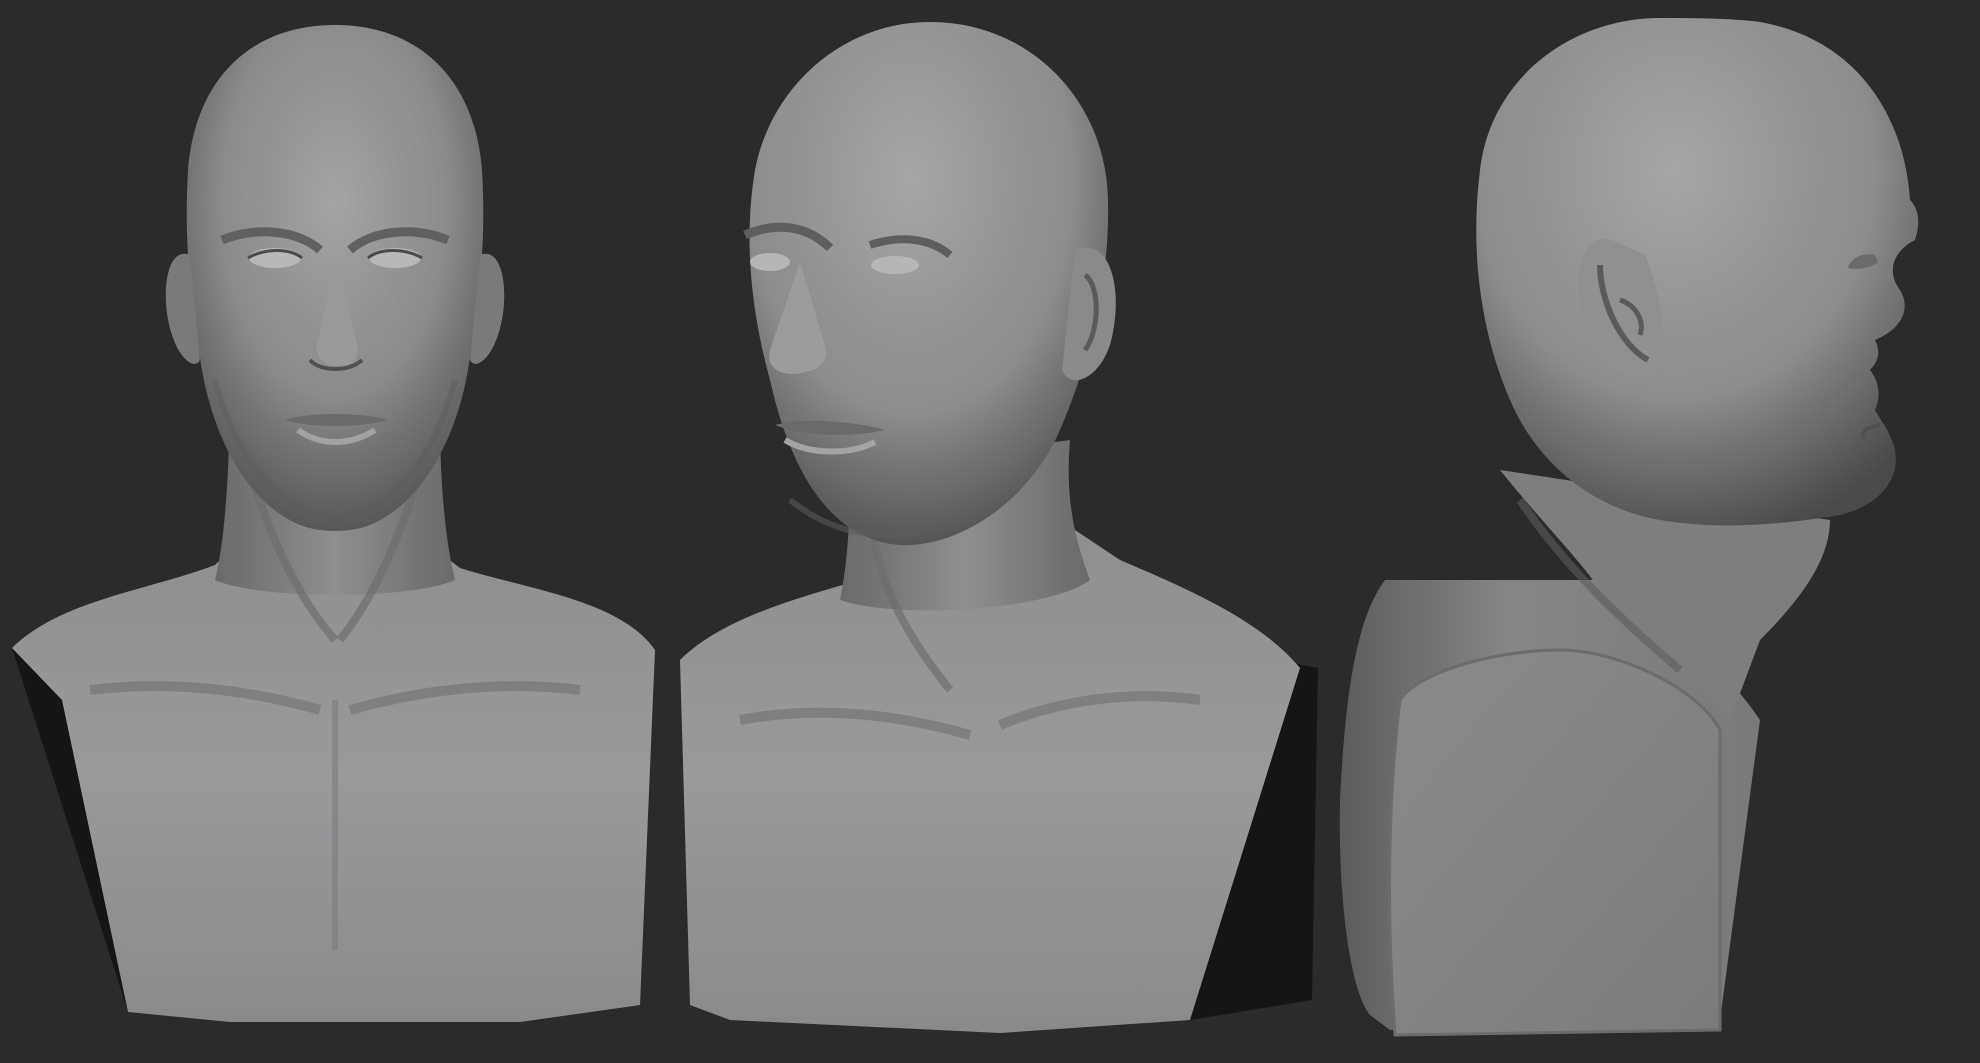 The height and width of the screenshot is (1063, 1980). Describe the element at coordinates (895, 265) in the screenshot. I see `tq-eye-right` at that location.